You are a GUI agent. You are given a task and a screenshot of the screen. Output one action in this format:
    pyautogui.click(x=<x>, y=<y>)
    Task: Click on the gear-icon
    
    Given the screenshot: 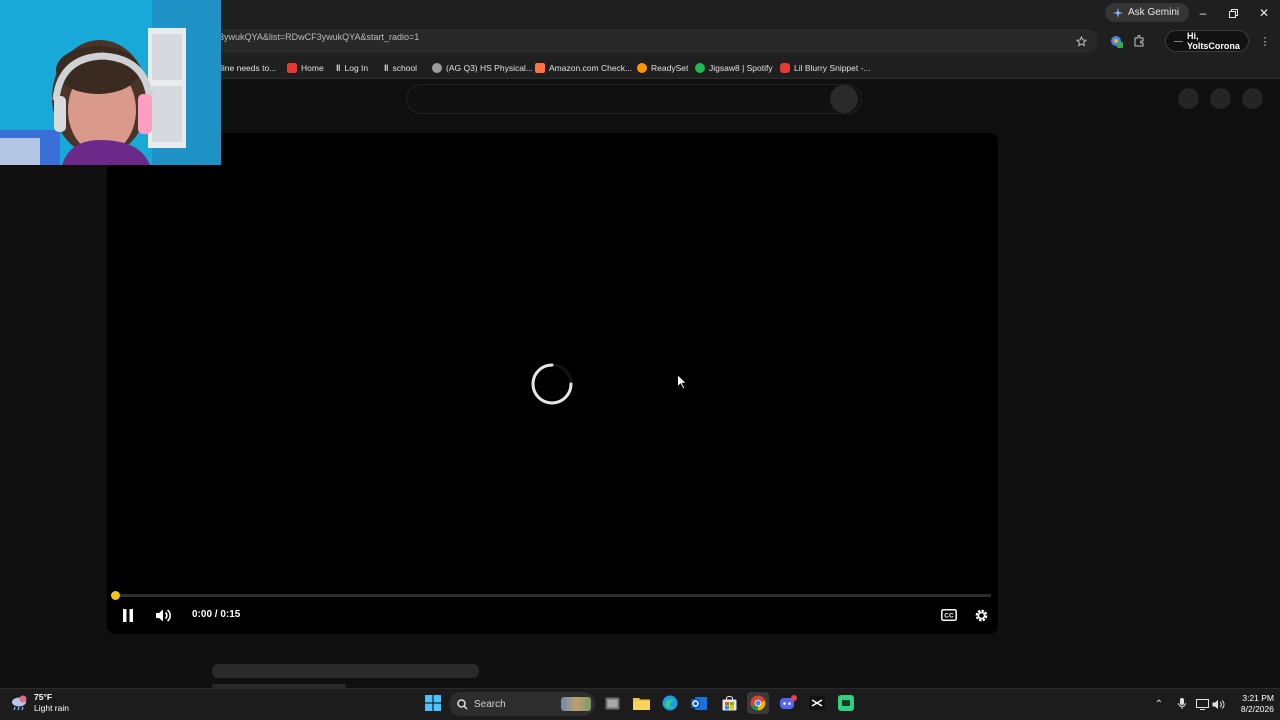 What is the action you would take?
    pyautogui.click(x=981, y=615)
    